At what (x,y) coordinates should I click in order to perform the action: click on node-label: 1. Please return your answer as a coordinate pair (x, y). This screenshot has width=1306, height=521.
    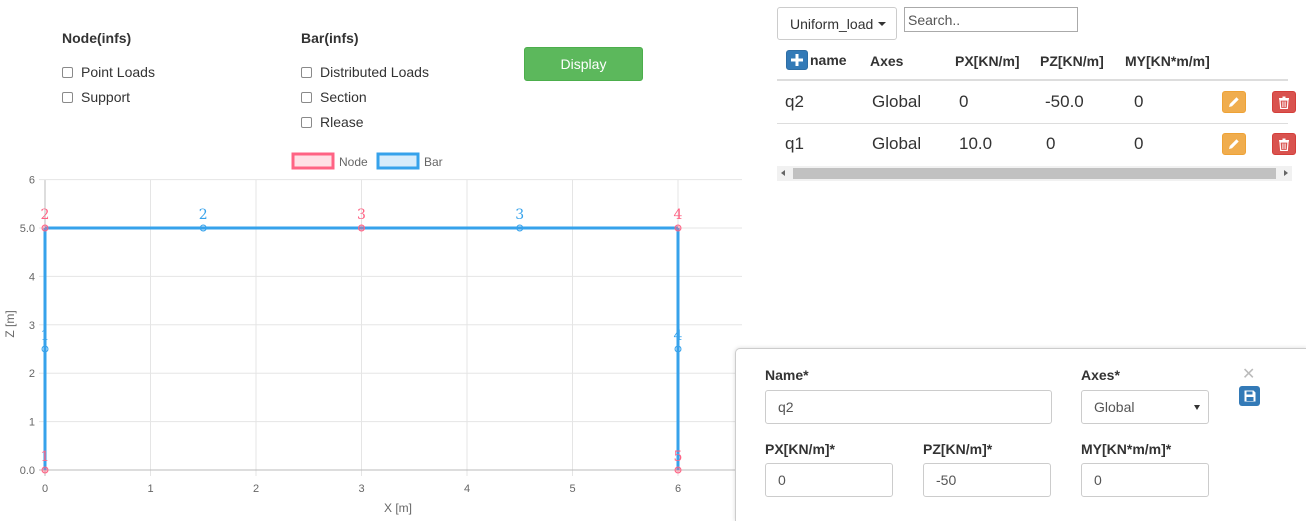
    Looking at the image, I should click on (45, 457).